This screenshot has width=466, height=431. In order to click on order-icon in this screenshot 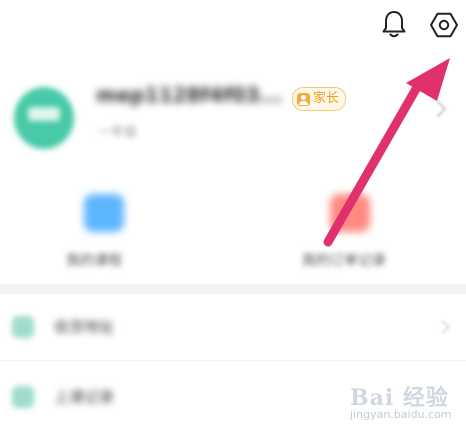, I will do `click(350, 213)`.